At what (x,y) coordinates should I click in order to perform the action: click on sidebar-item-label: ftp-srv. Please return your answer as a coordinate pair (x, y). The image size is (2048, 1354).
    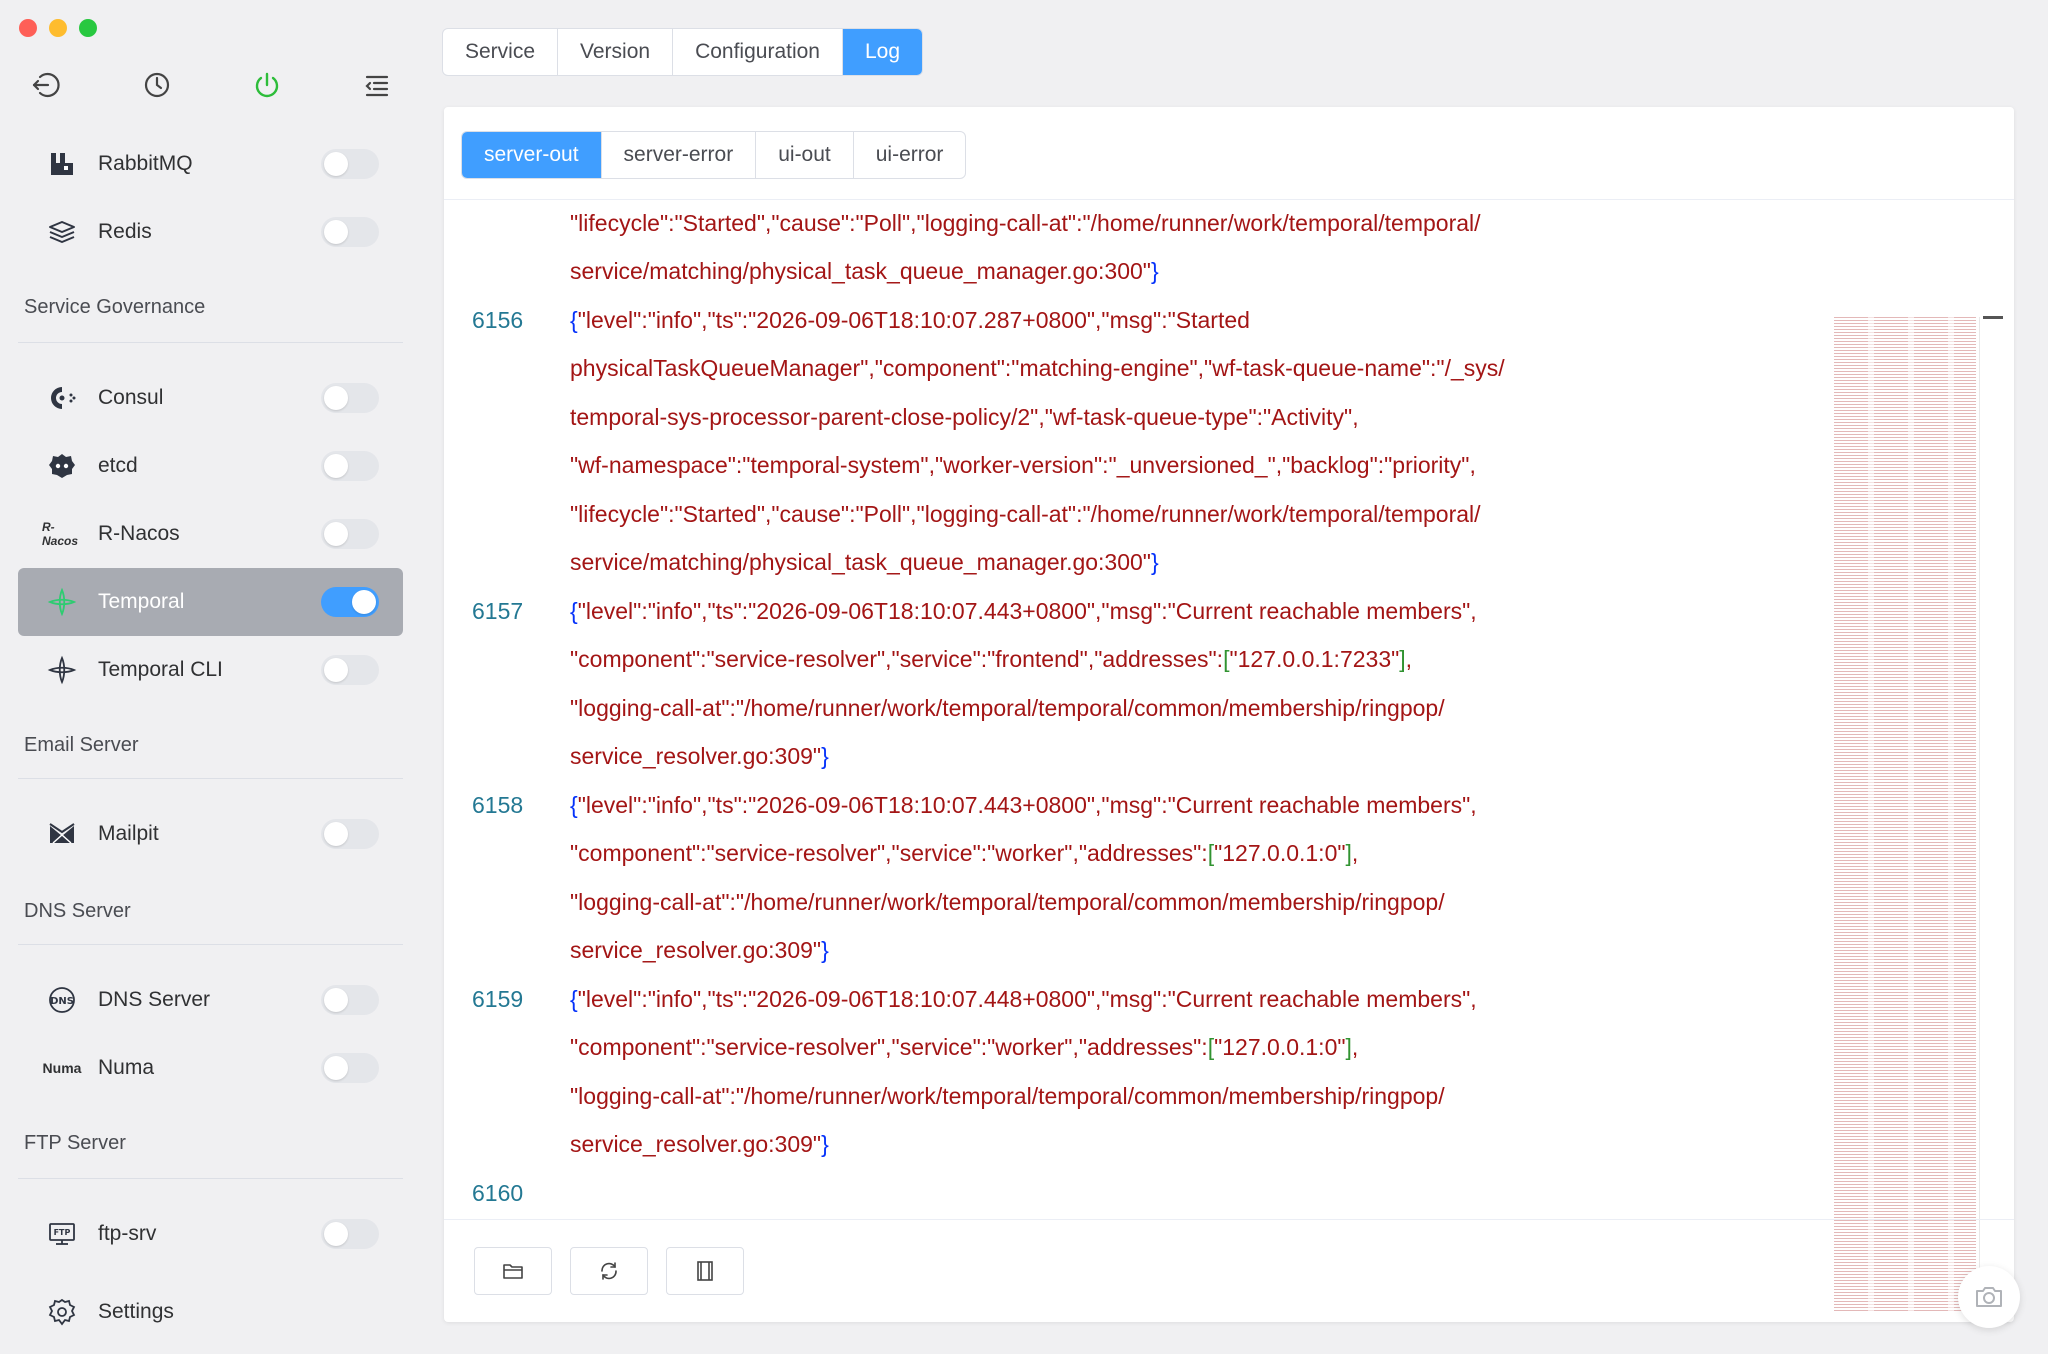
    Looking at the image, I should click on (127, 1233).